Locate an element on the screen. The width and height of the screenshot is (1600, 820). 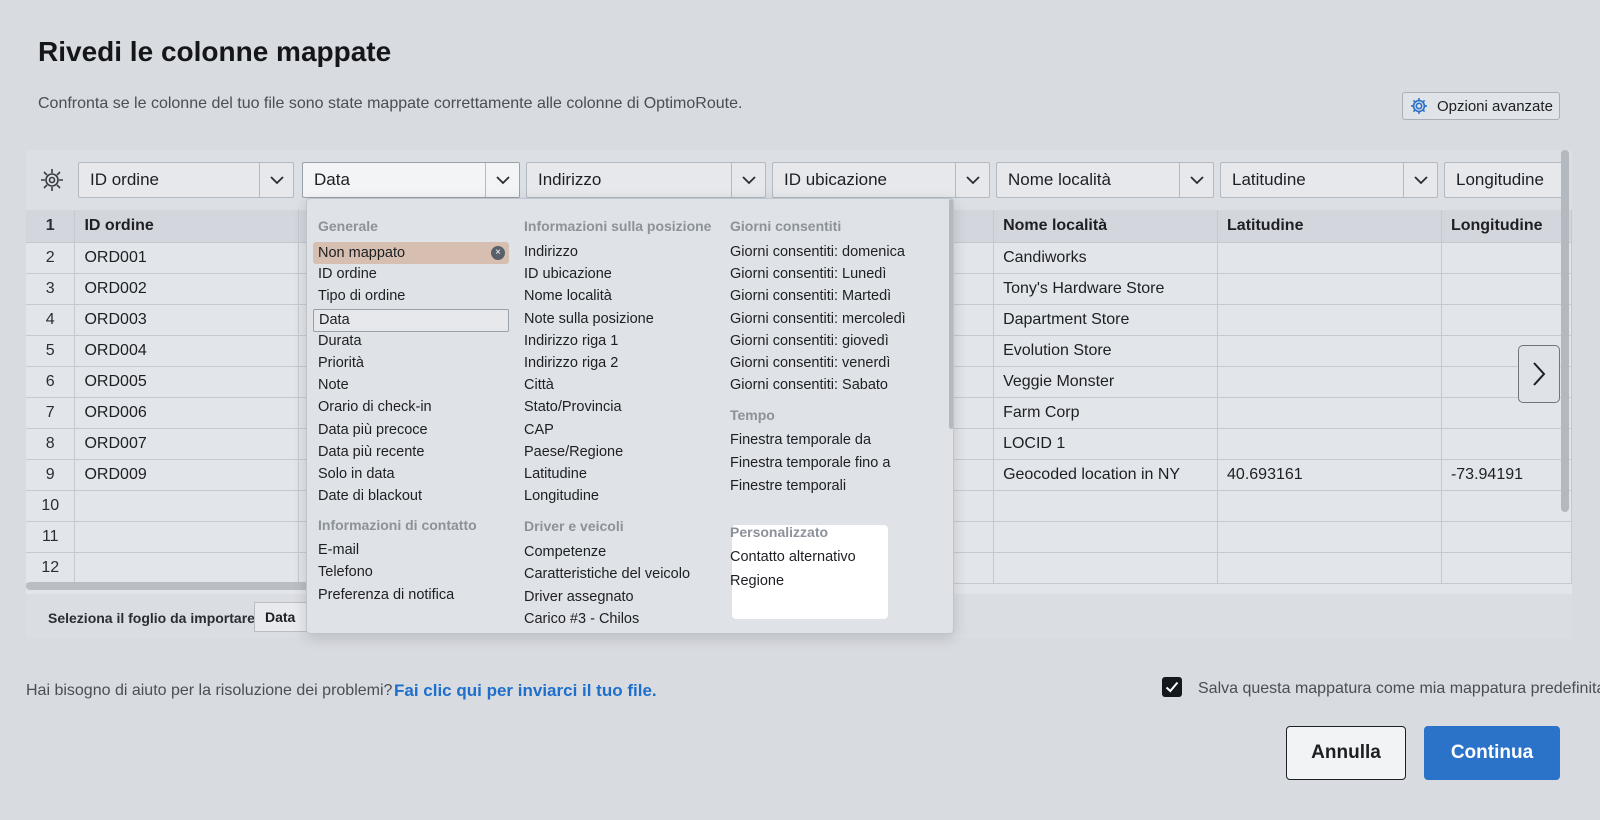
dropdown-option: Data più recente is located at coordinates (371, 452).